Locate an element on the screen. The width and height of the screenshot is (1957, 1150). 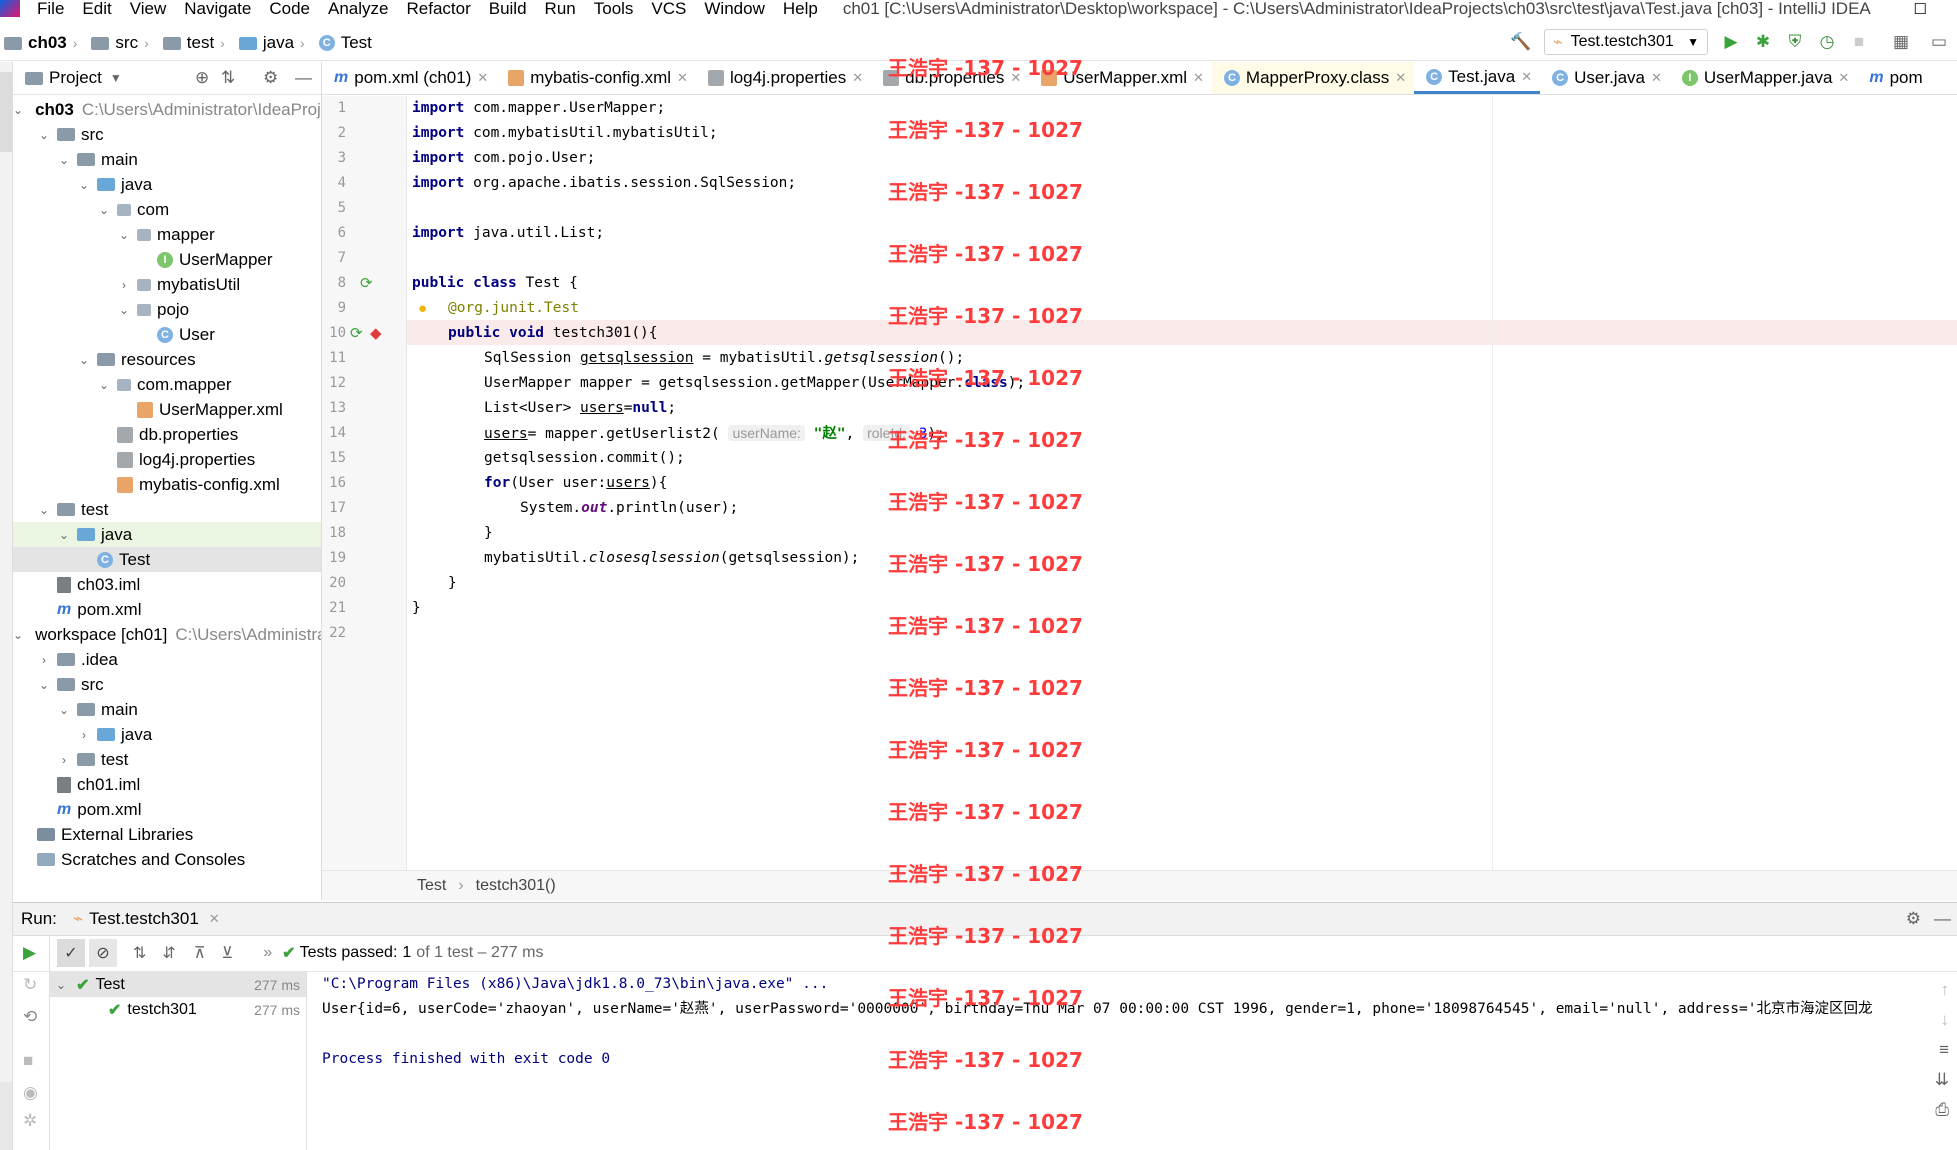
menu-navigate: Navigate is located at coordinates (217, 8).